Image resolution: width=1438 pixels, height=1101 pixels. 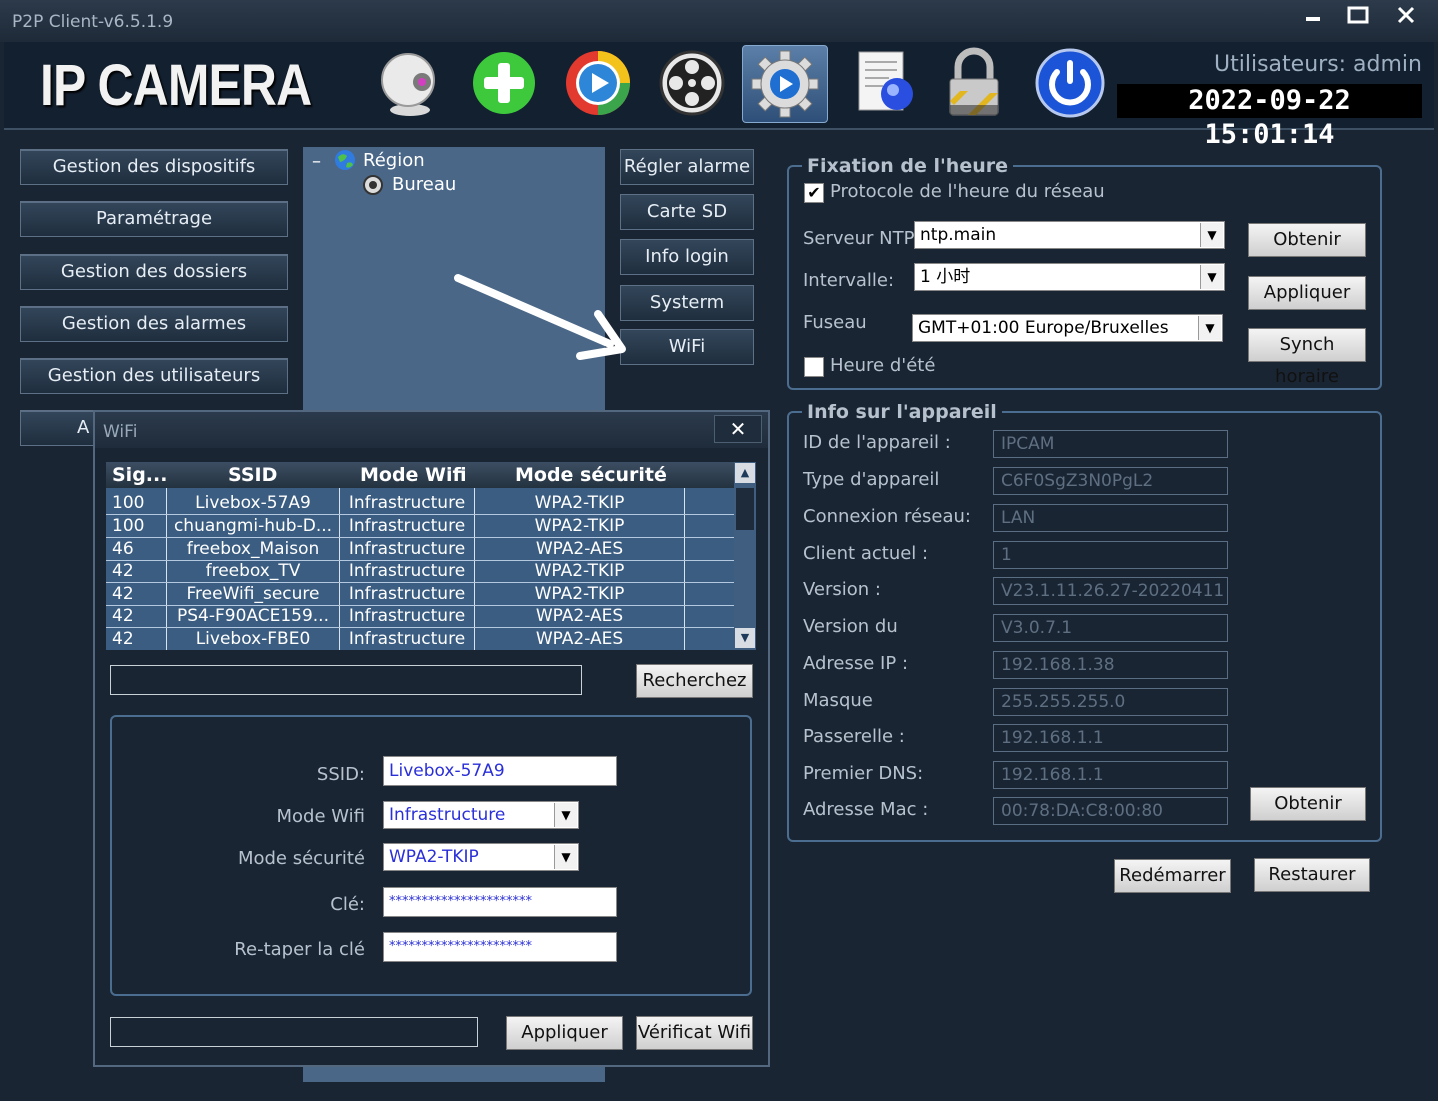 What do you see at coordinates (692, 83) in the screenshot?
I see `toolbar-film-reel-button` at bounding box center [692, 83].